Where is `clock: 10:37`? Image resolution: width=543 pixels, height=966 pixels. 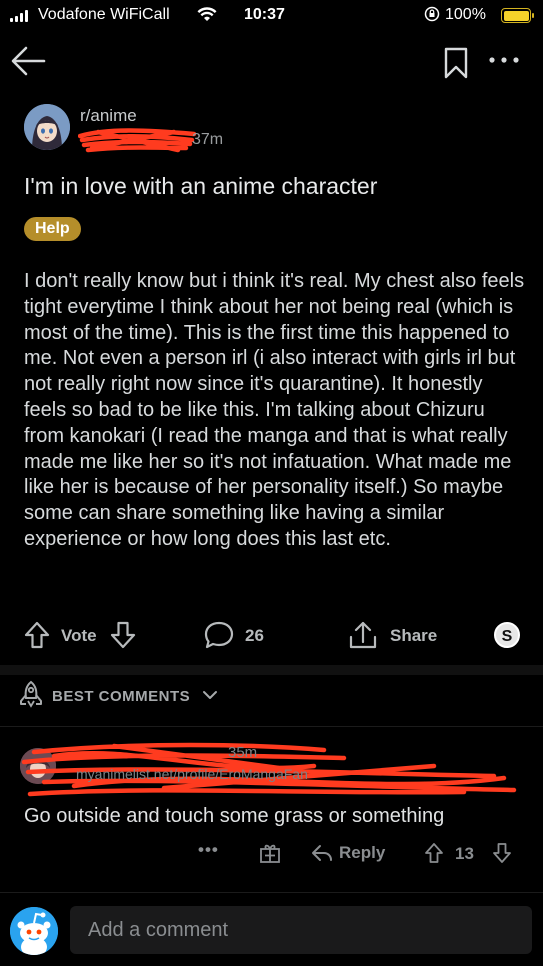
clock: 10:37 is located at coordinates (264, 14).